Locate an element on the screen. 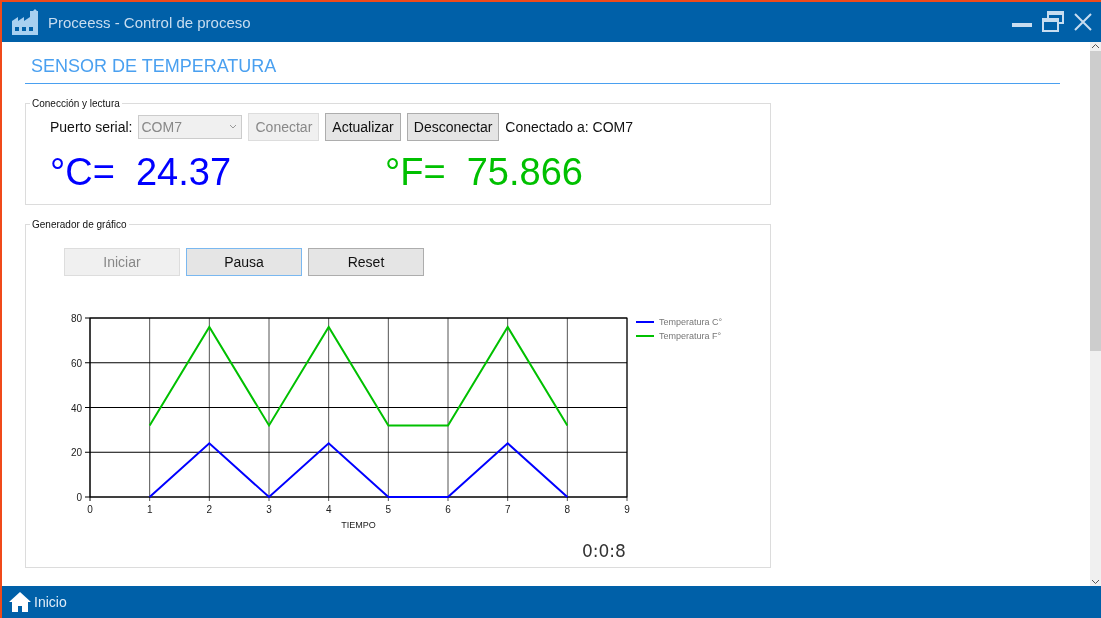 The width and height of the screenshot is (1101, 618). legend-label: Temperatura F° is located at coordinates (690, 336).